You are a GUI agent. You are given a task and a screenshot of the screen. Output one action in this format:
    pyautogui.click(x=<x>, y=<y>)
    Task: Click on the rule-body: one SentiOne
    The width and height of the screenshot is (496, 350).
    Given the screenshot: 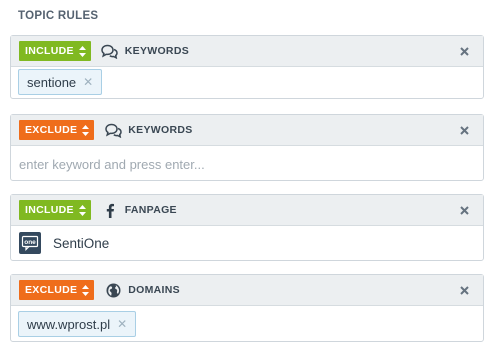 What is the action you would take?
    pyautogui.click(x=247, y=243)
    